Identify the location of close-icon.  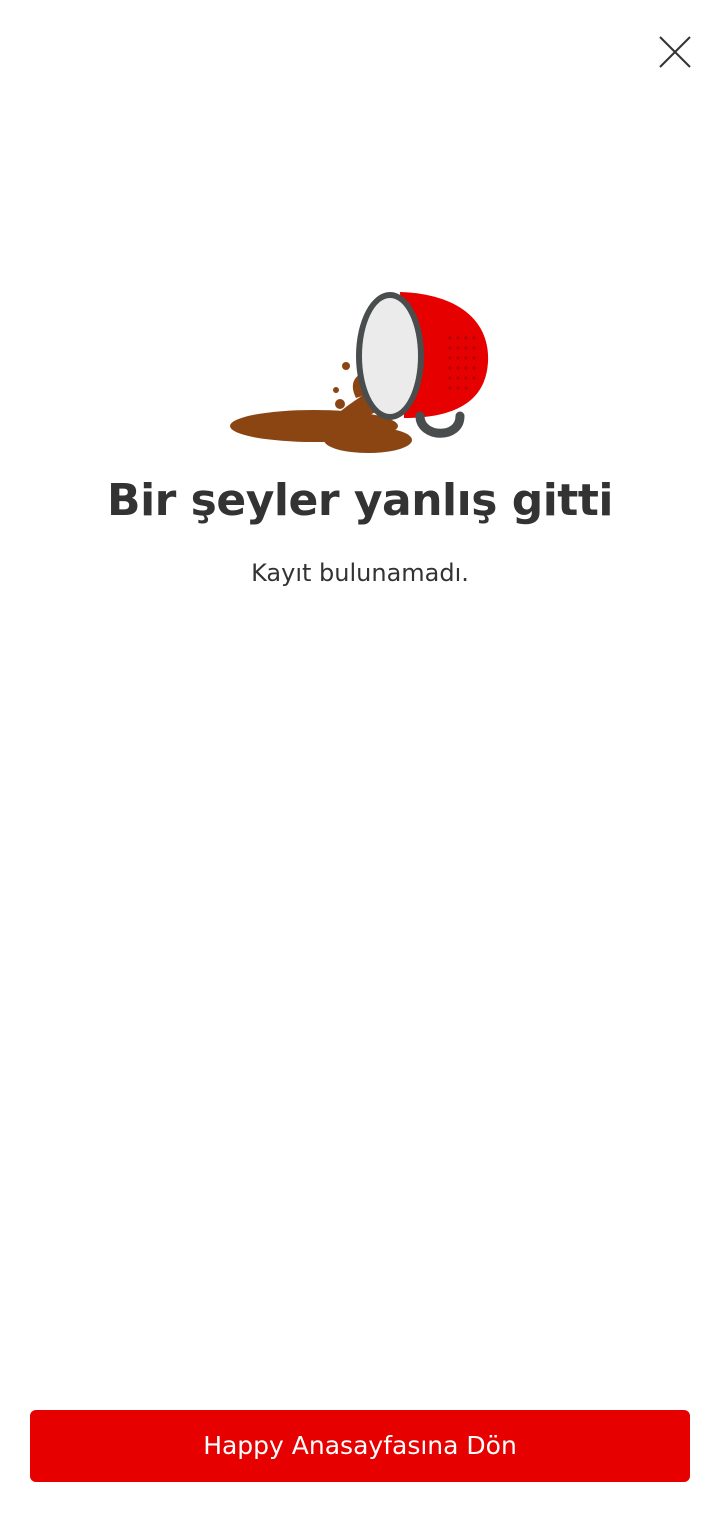
(675, 52).